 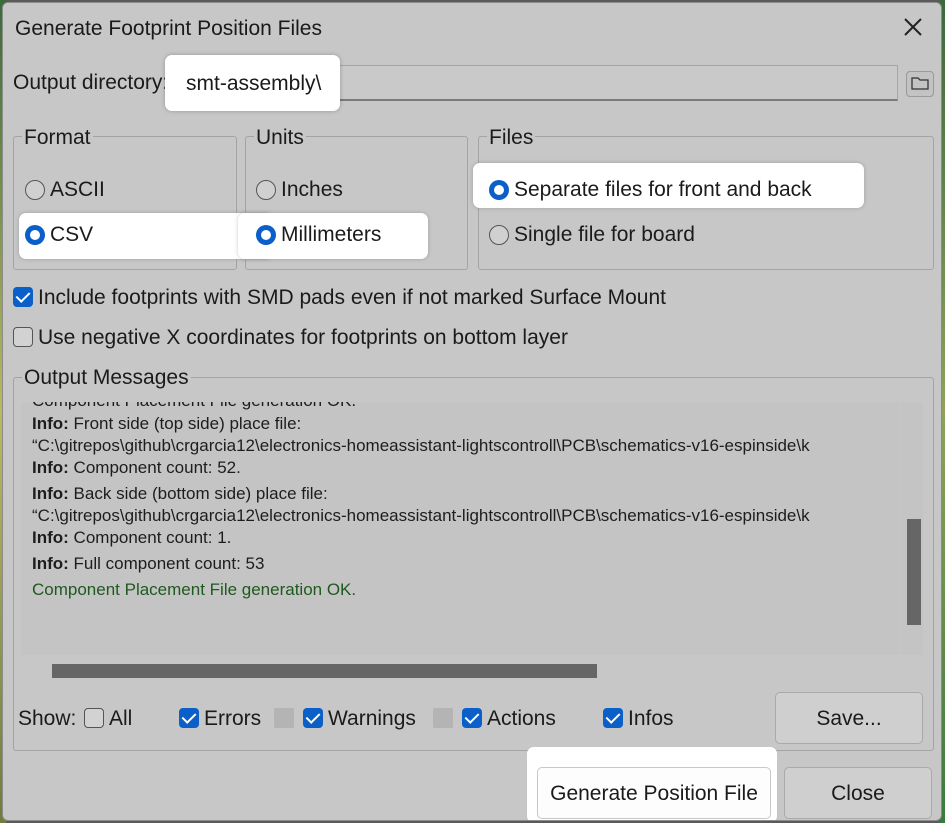 I want to click on filter-actions-checkbox, so click(x=472, y=718).